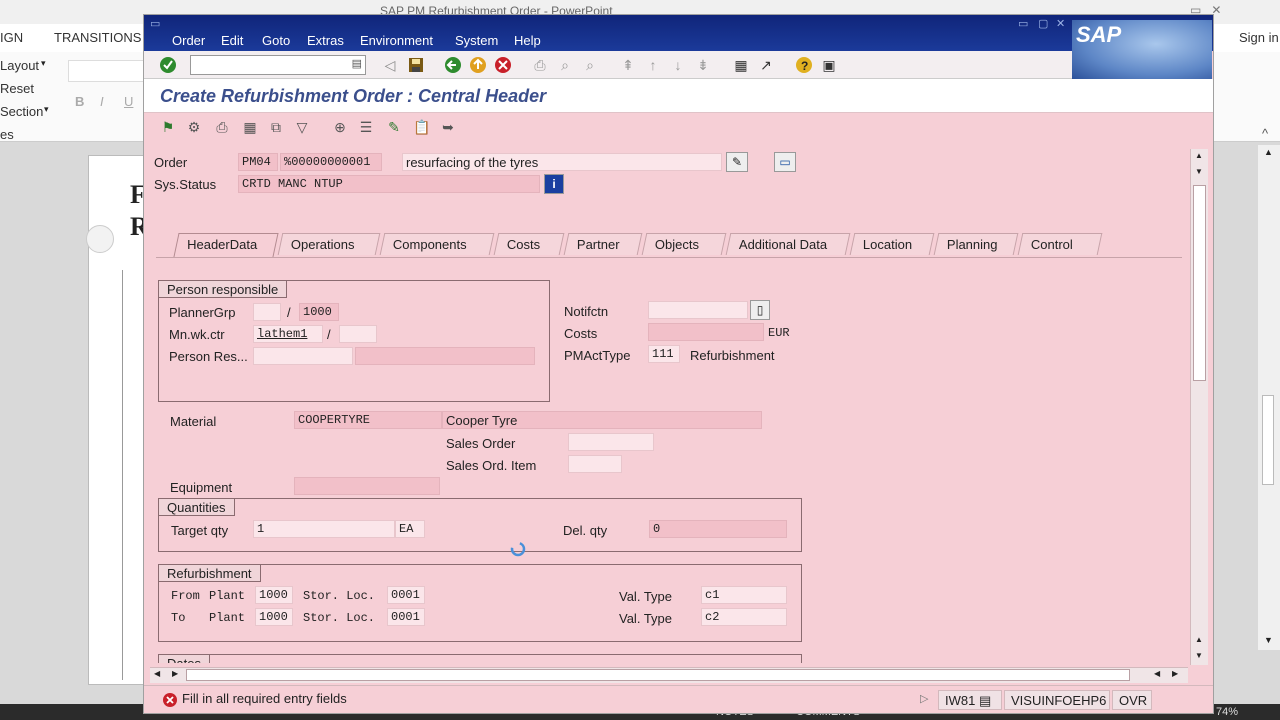 This screenshot has width=1280, height=720. I want to click on list-icon: ☰, so click(366, 127).